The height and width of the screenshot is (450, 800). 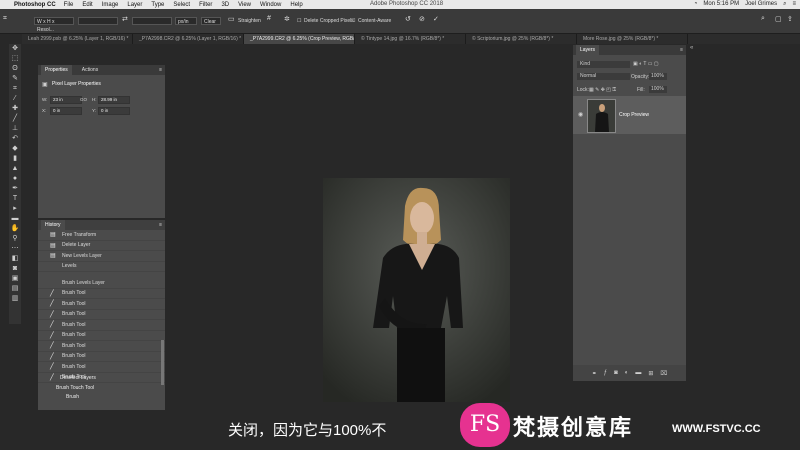 I want to click on list-icon: ≡, so click(x=794, y=4).